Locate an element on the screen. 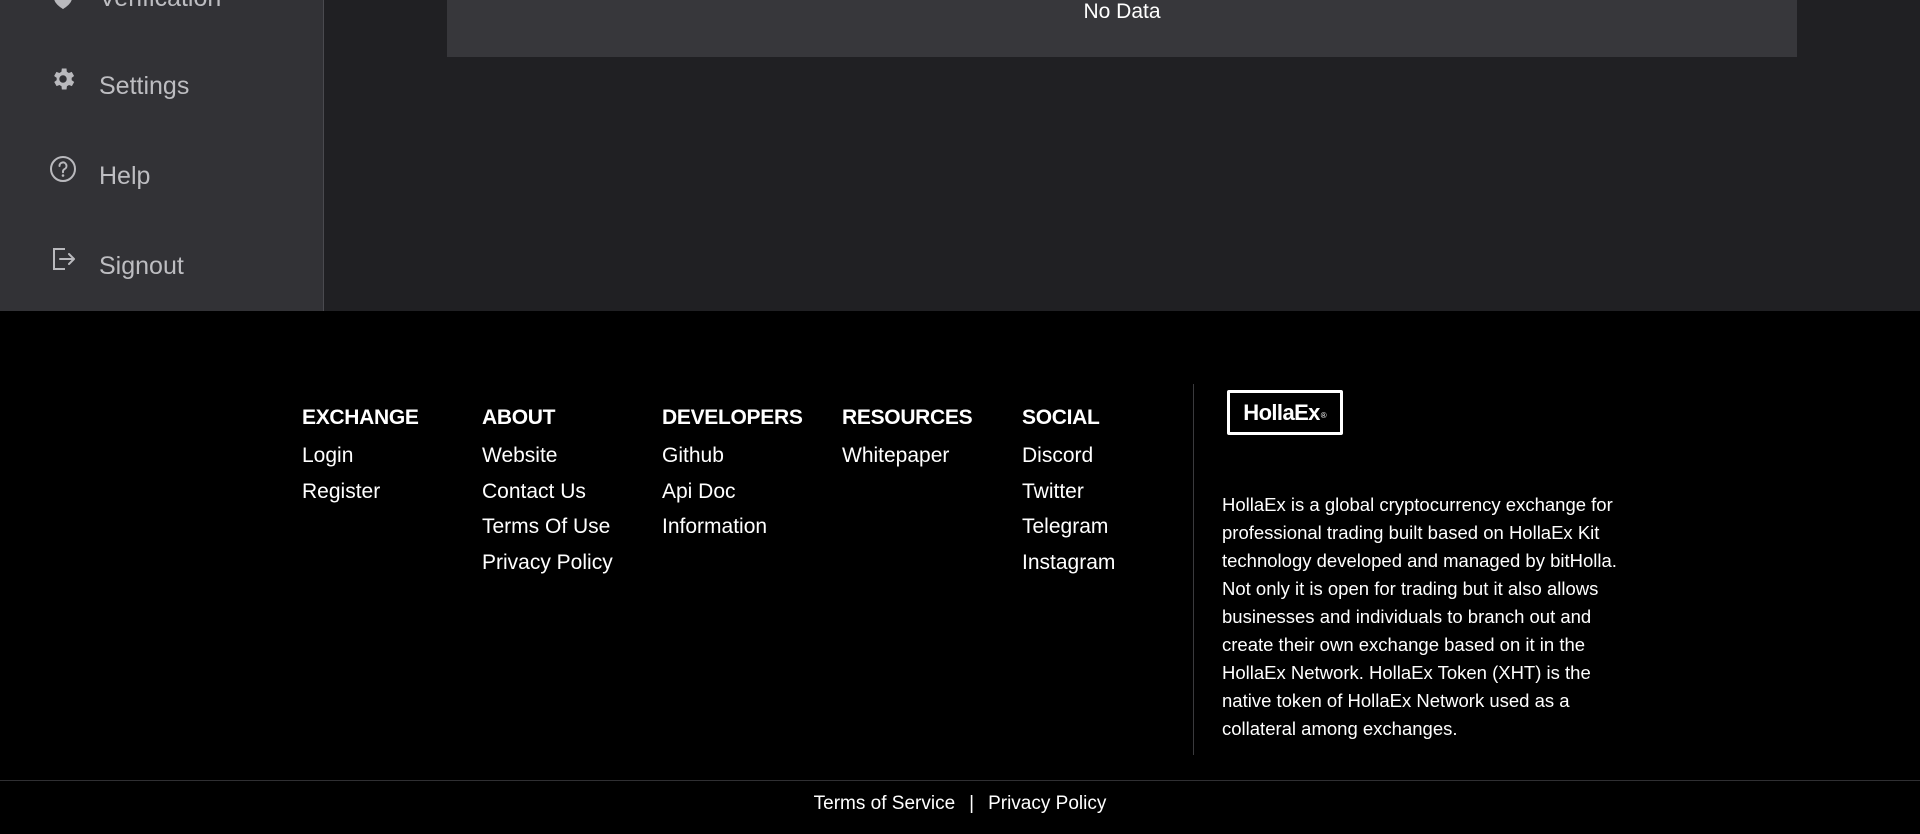 Image resolution: width=1920 pixels, height=834 pixels. footer-link-login: Login is located at coordinates (387, 461).